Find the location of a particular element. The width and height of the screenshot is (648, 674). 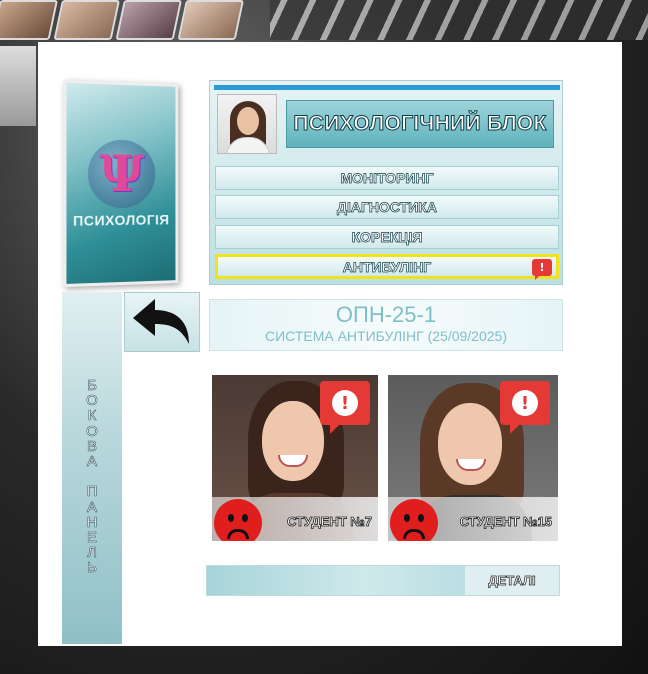

class-subtitle: СИСТЕМА АНТИБУЛІНГ (25/09/2025) is located at coordinates (386, 336).